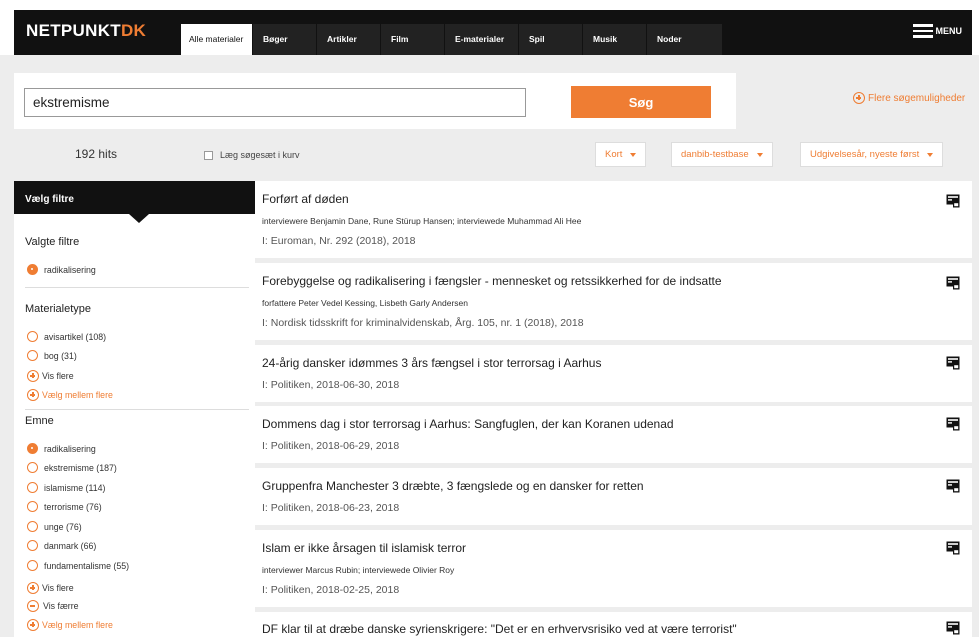 This screenshot has height=637, width=979. I want to click on filter-emne-radikalisering: radikalisering, so click(61, 448).